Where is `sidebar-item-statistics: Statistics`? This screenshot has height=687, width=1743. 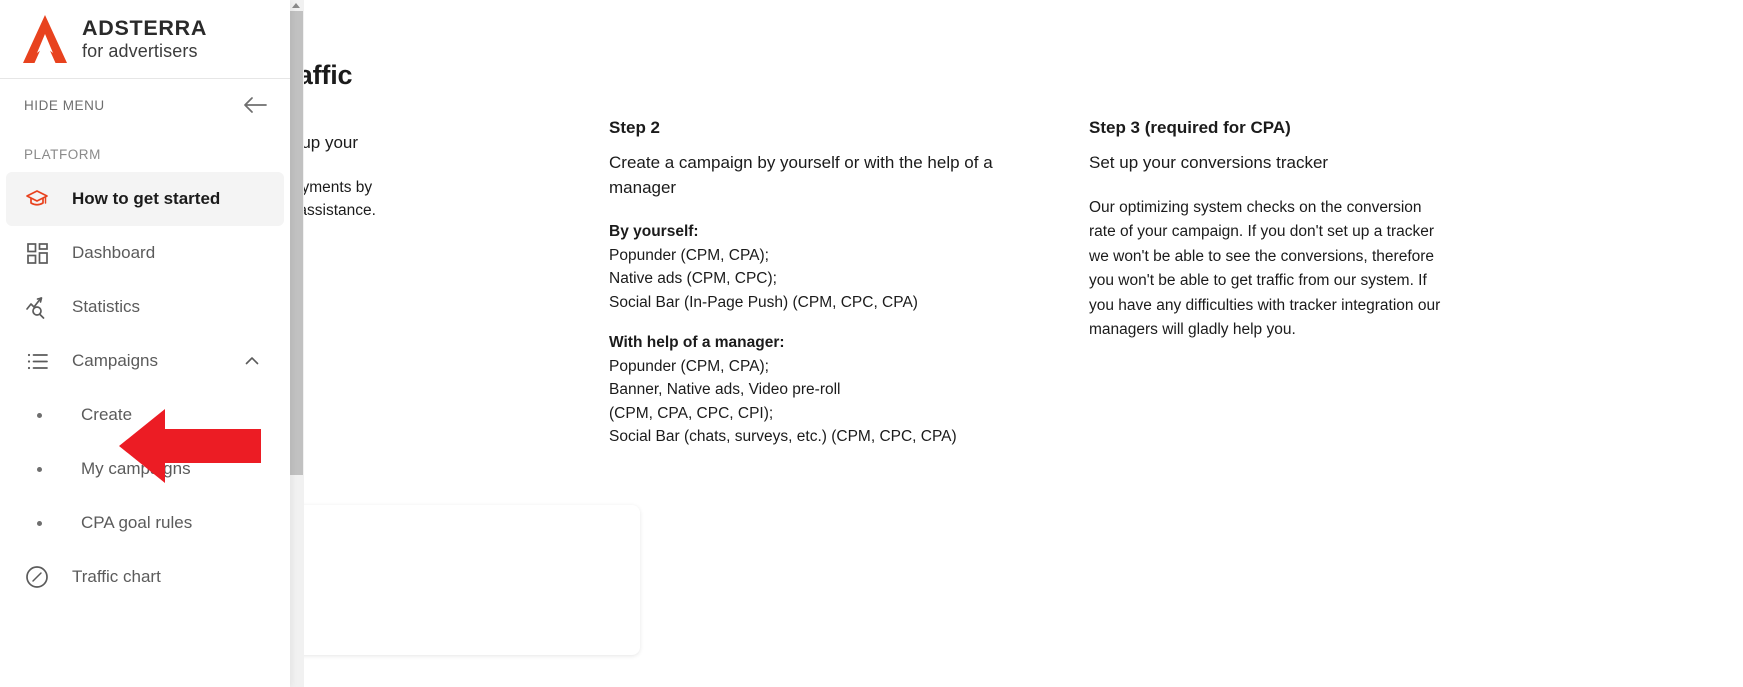
sidebar-item-statistics: Statistics is located at coordinates (145, 307).